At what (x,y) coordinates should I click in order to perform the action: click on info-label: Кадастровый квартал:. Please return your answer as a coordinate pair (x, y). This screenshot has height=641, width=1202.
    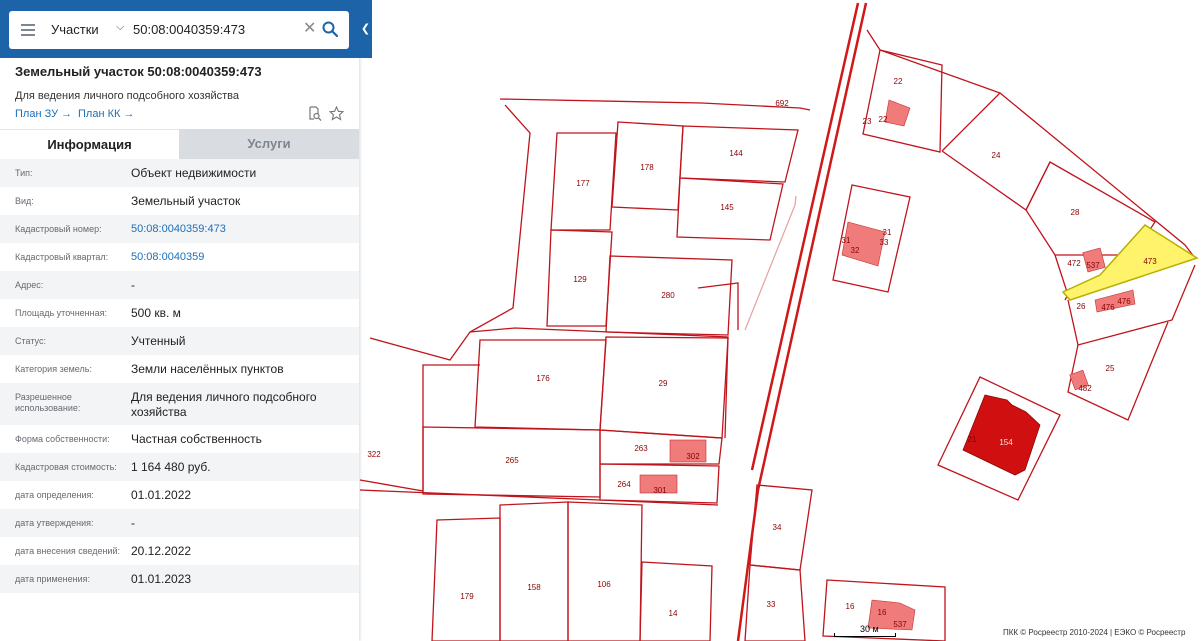
    Looking at the image, I should click on (62, 257).